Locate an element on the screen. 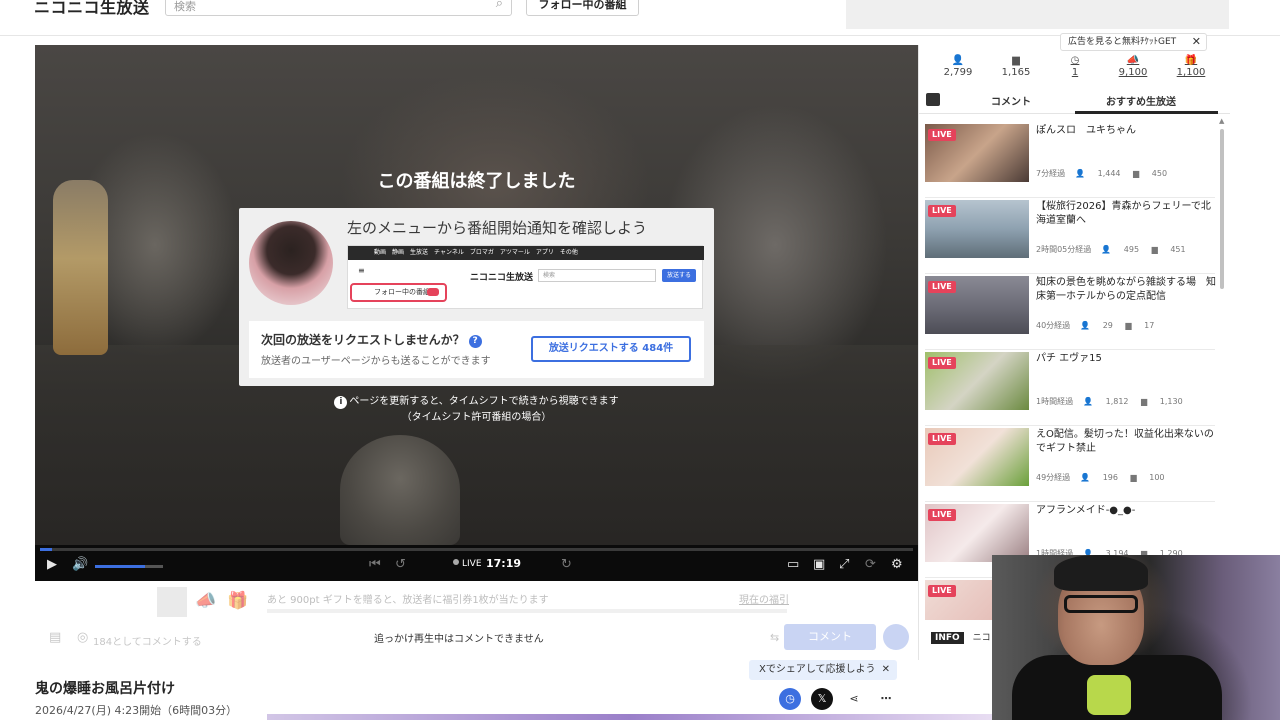 The width and height of the screenshot is (1280, 720). comment-toggle-icon: ▭ is located at coordinates (793, 565).